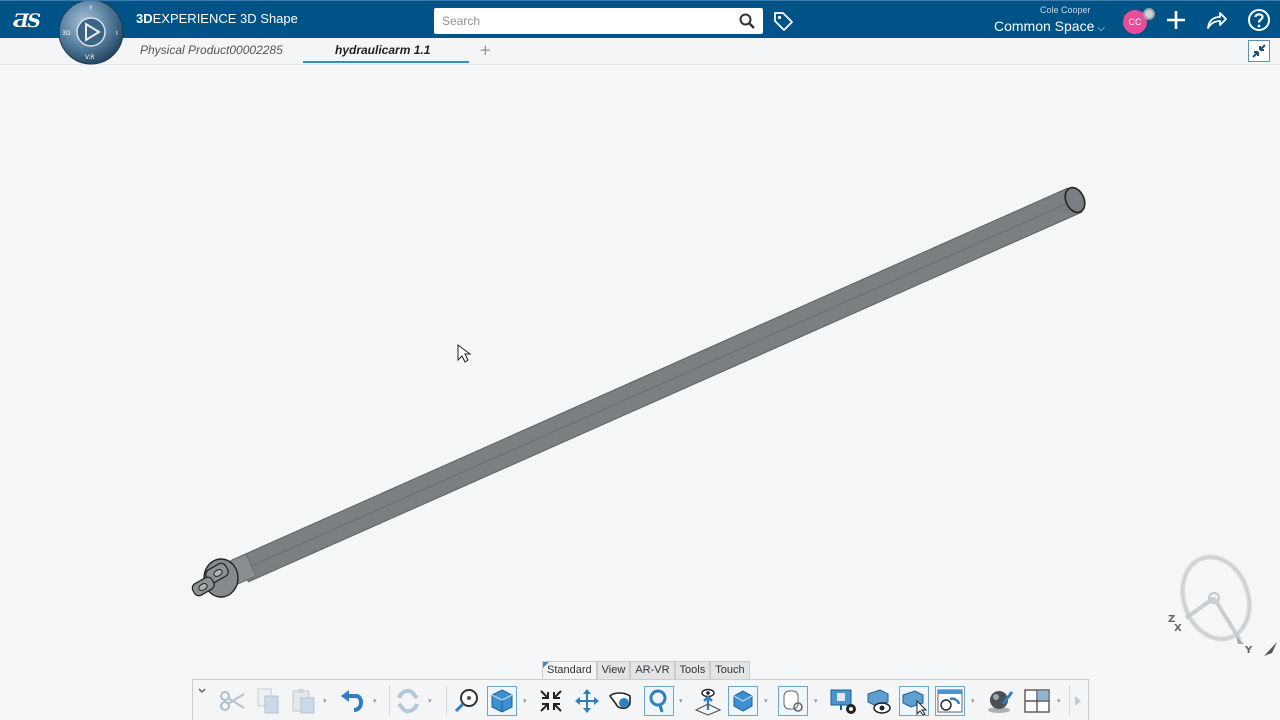 This screenshot has height=720, width=1280. Describe the element at coordinates (90, 8) in the screenshot. I see `compass-label-top: Y` at that location.